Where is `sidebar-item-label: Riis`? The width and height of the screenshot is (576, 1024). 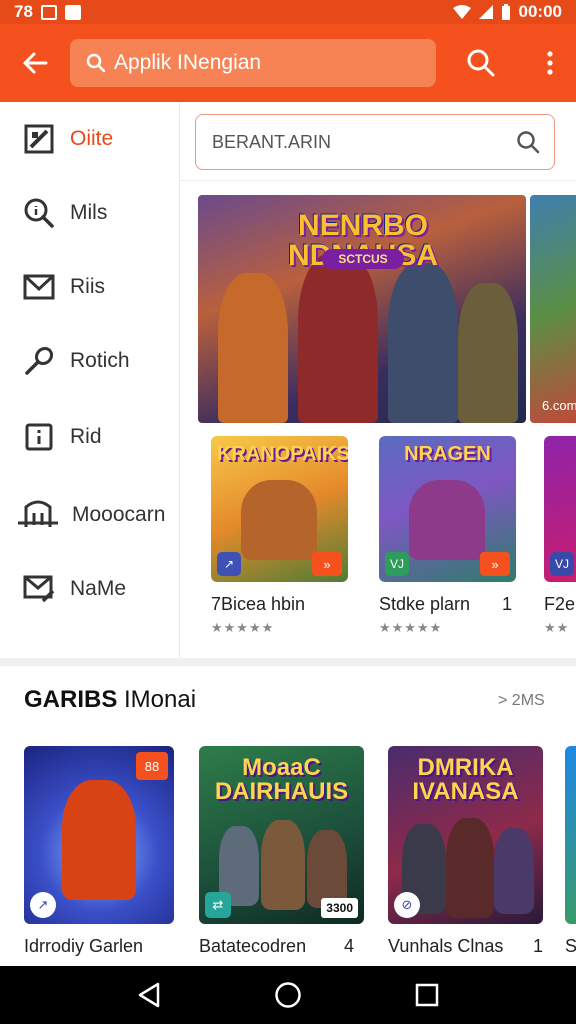
sidebar-item-label: Riis is located at coordinates (87, 286).